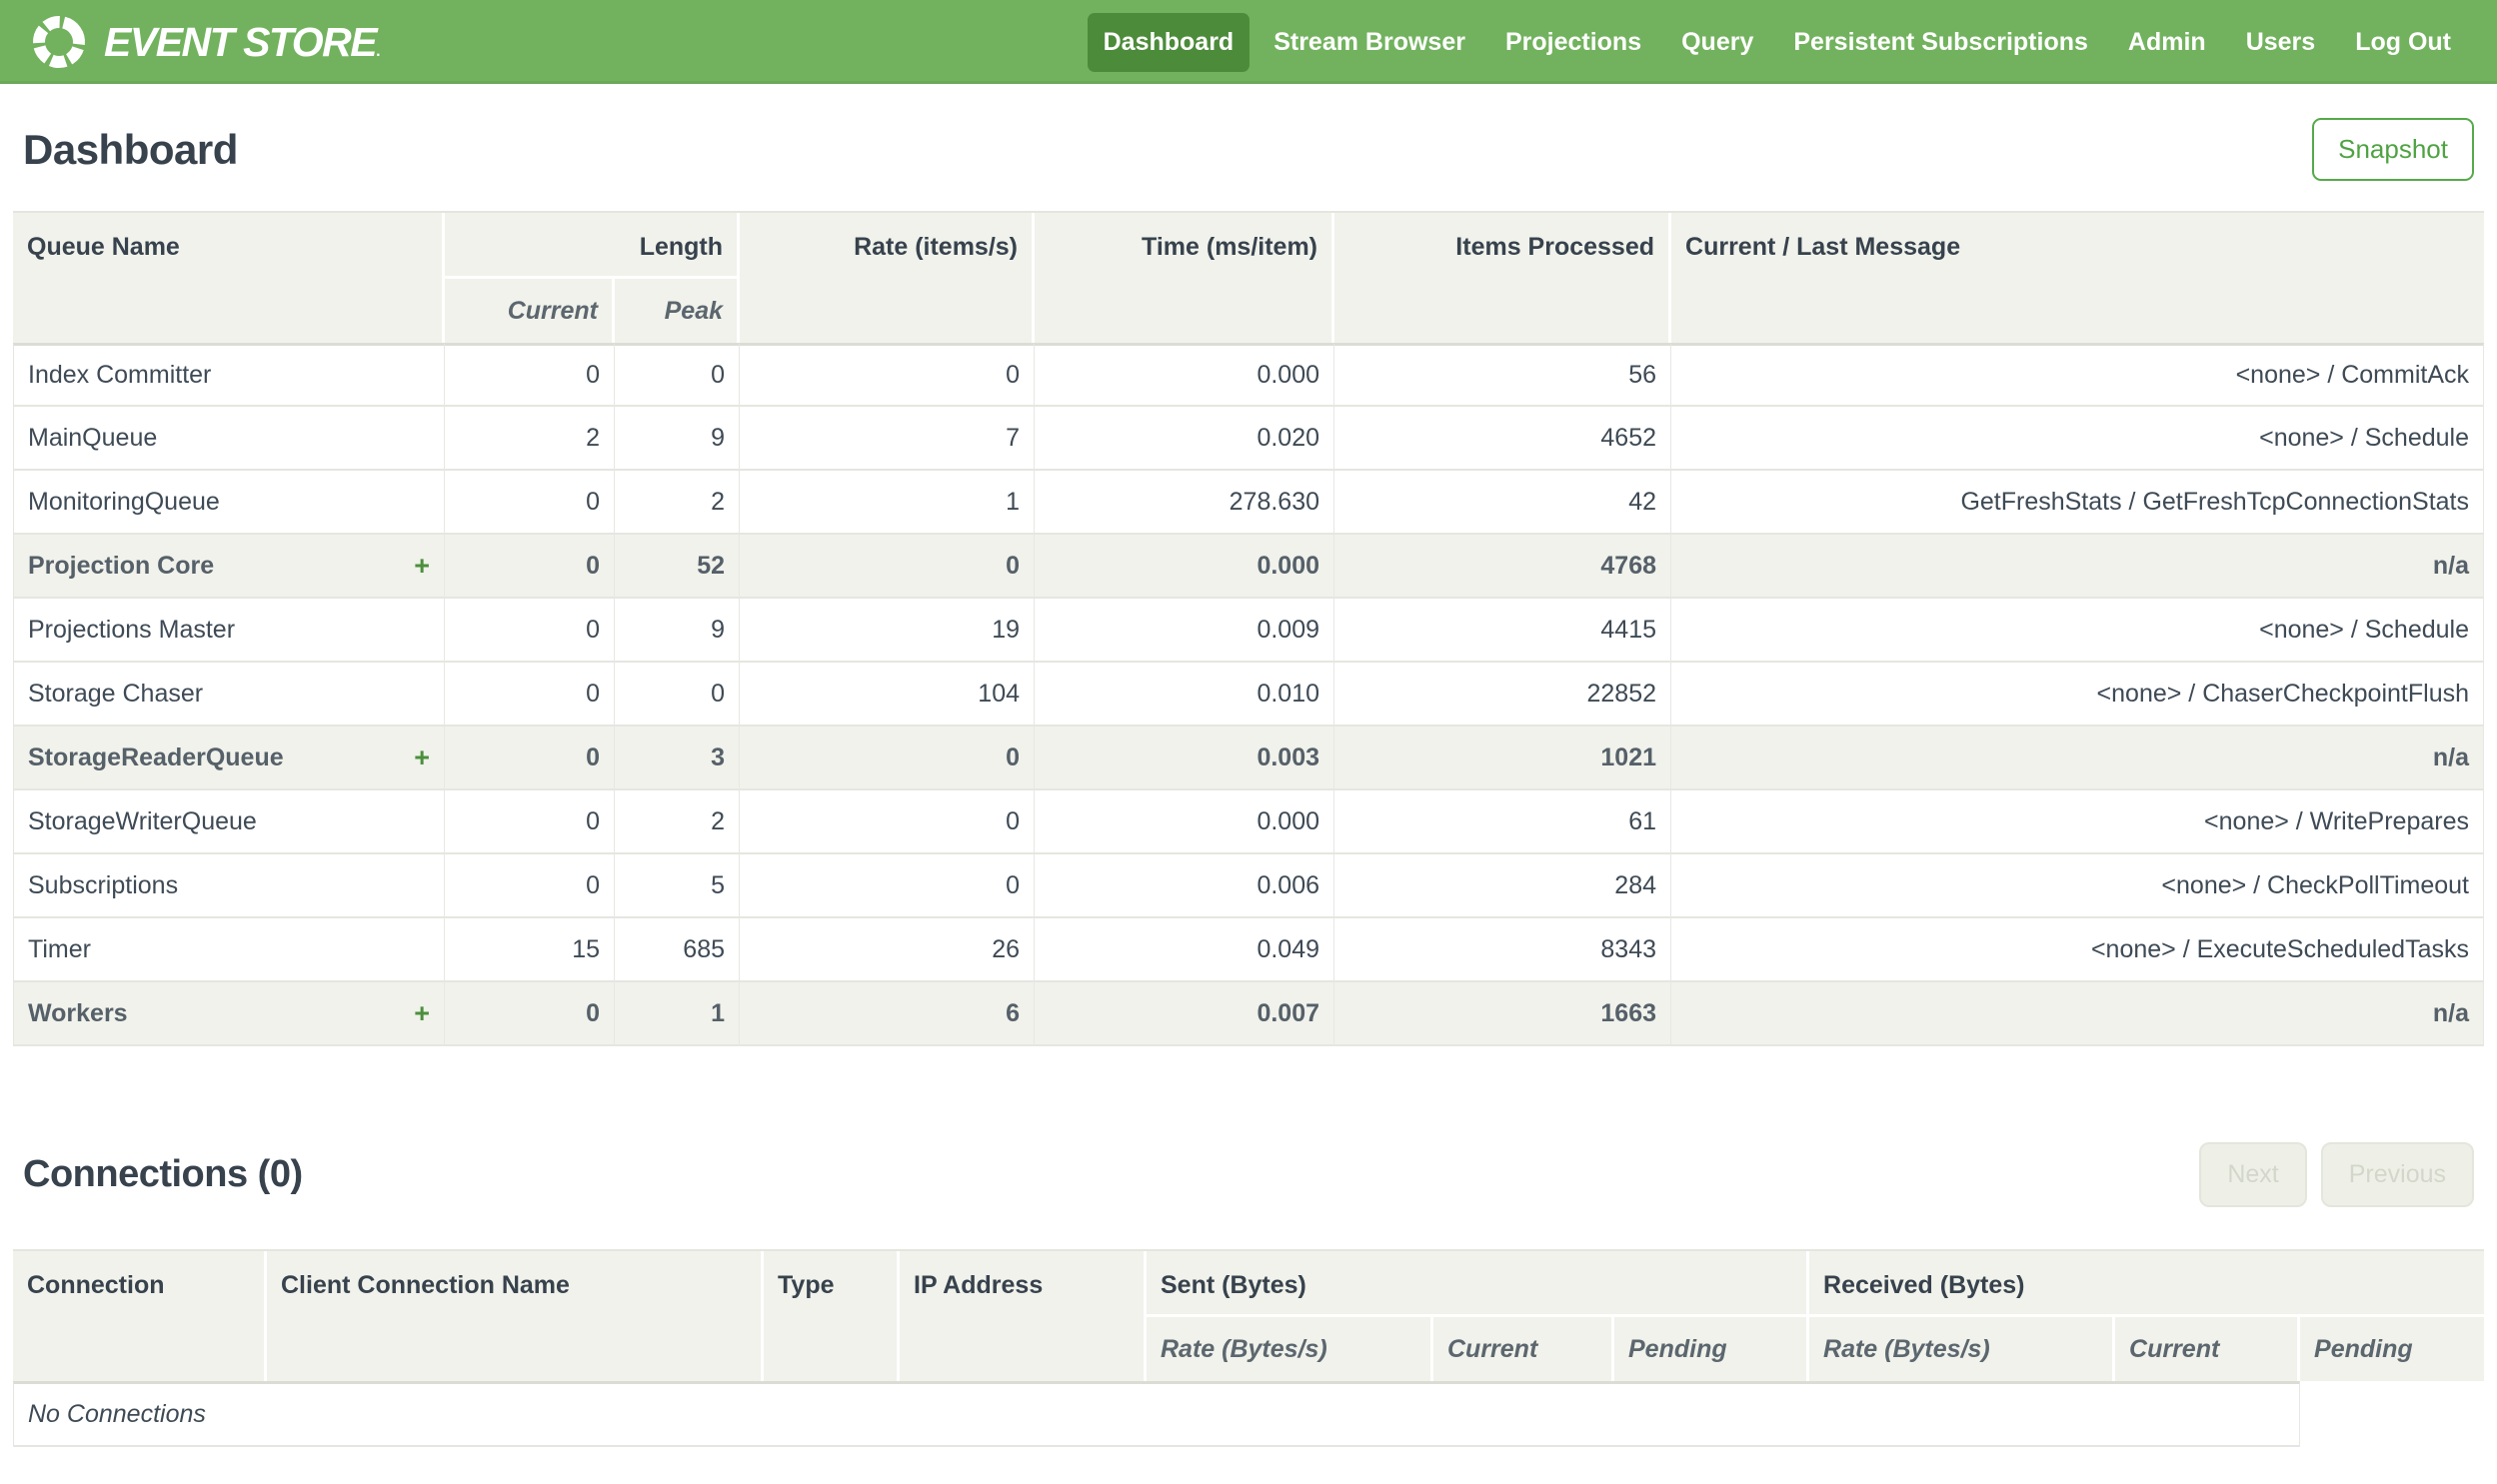 The width and height of the screenshot is (2497, 1484). Describe the element at coordinates (2077, 822) in the screenshot. I see `queue-message-cell: <none> / WritePrepares` at that location.